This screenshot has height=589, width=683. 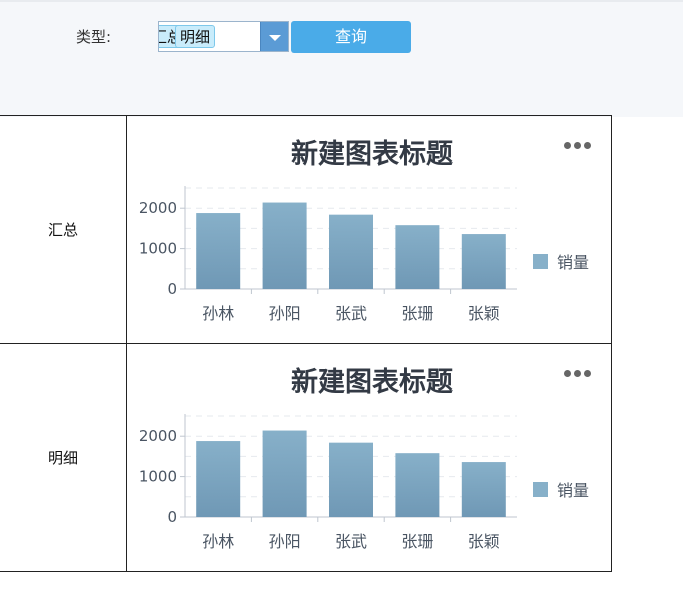 I want to click on type-label: 类型:, so click(x=94, y=37).